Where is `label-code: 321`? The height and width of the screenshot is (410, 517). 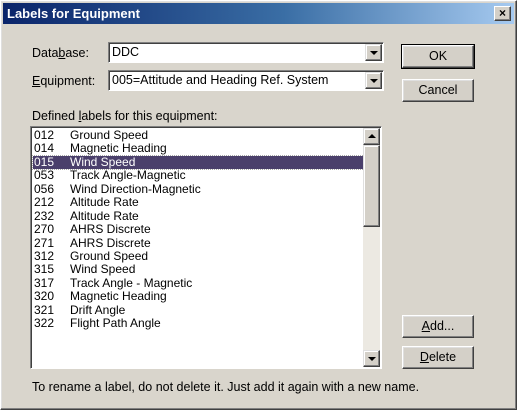 label-code: 321 is located at coordinates (44, 309).